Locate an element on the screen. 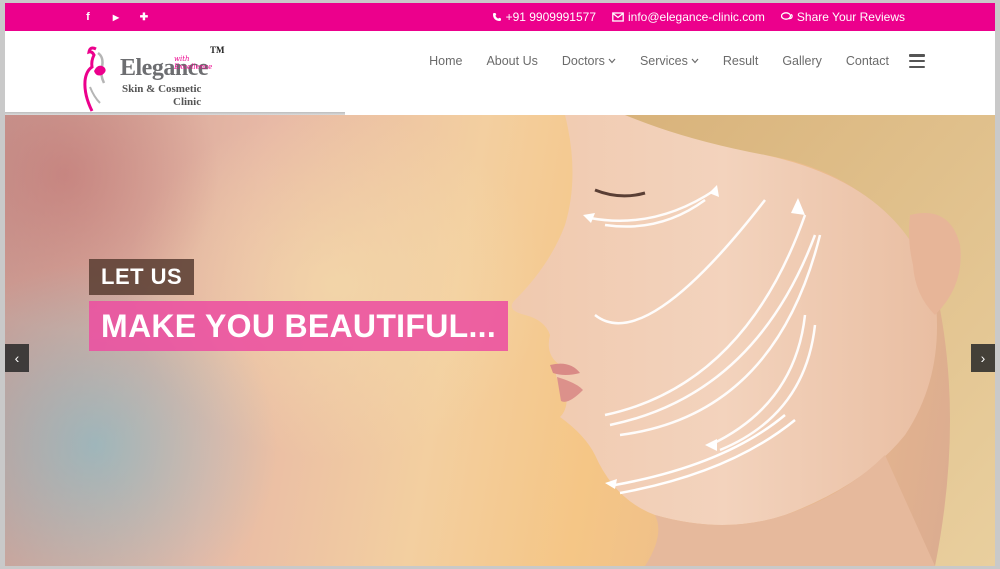 The height and width of the screenshot is (569, 1000). nav-contact: Contact is located at coordinates (867, 61).